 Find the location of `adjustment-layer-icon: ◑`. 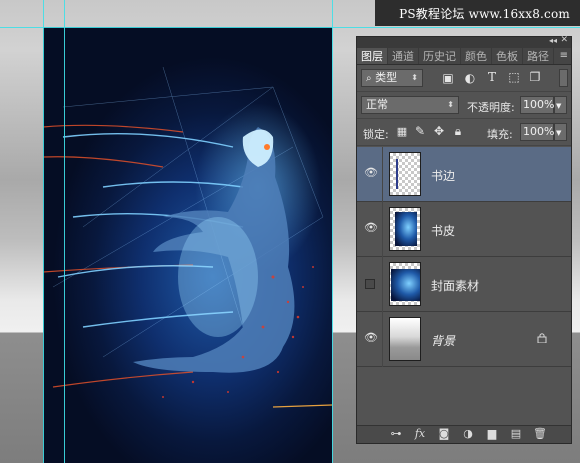

adjustment-layer-icon: ◑ is located at coordinates (468, 434).